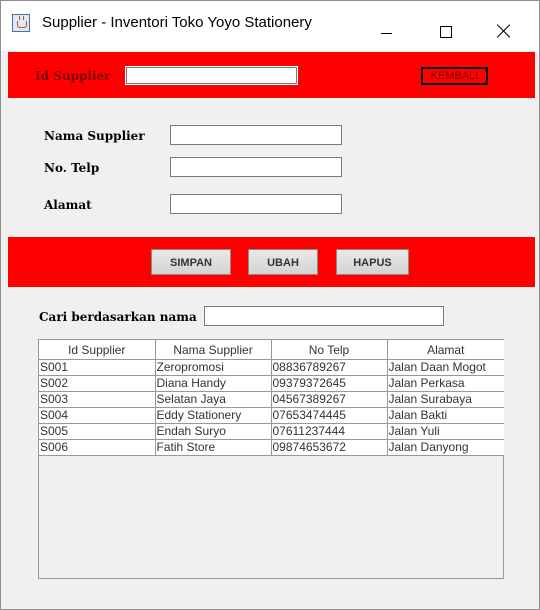 The width and height of the screenshot is (540, 610). Describe the element at coordinates (213, 350) in the screenshot. I see `column-header-nama: Nama Supplier` at that location.